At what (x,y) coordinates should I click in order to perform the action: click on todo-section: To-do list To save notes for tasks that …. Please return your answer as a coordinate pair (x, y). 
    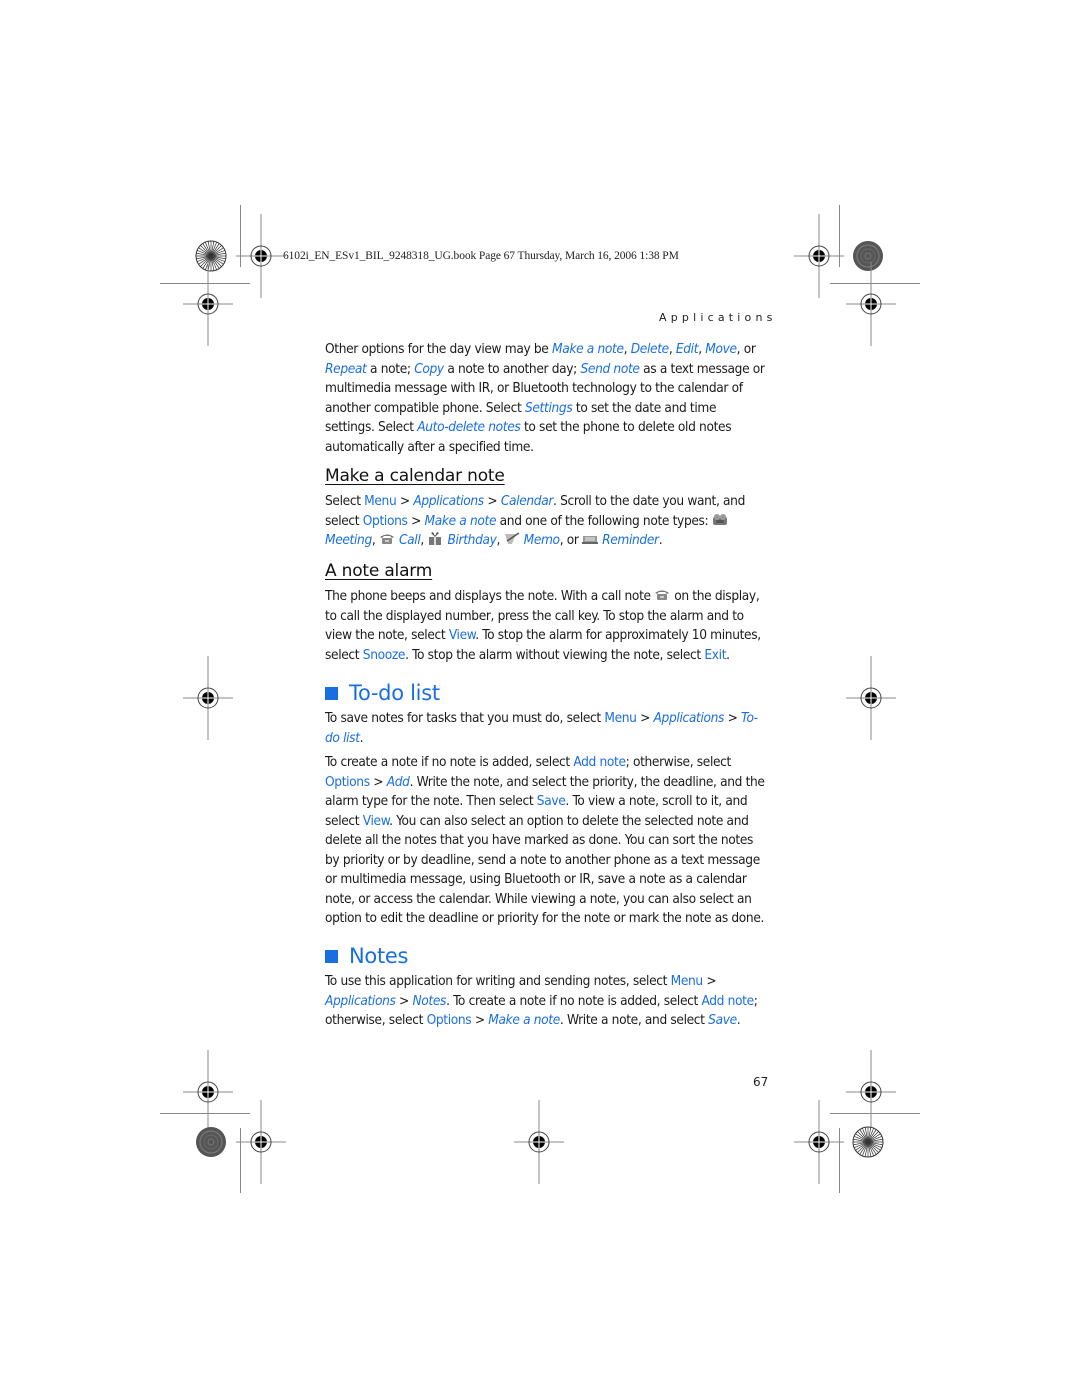
    Looking at the image, I should click on (545, 805).